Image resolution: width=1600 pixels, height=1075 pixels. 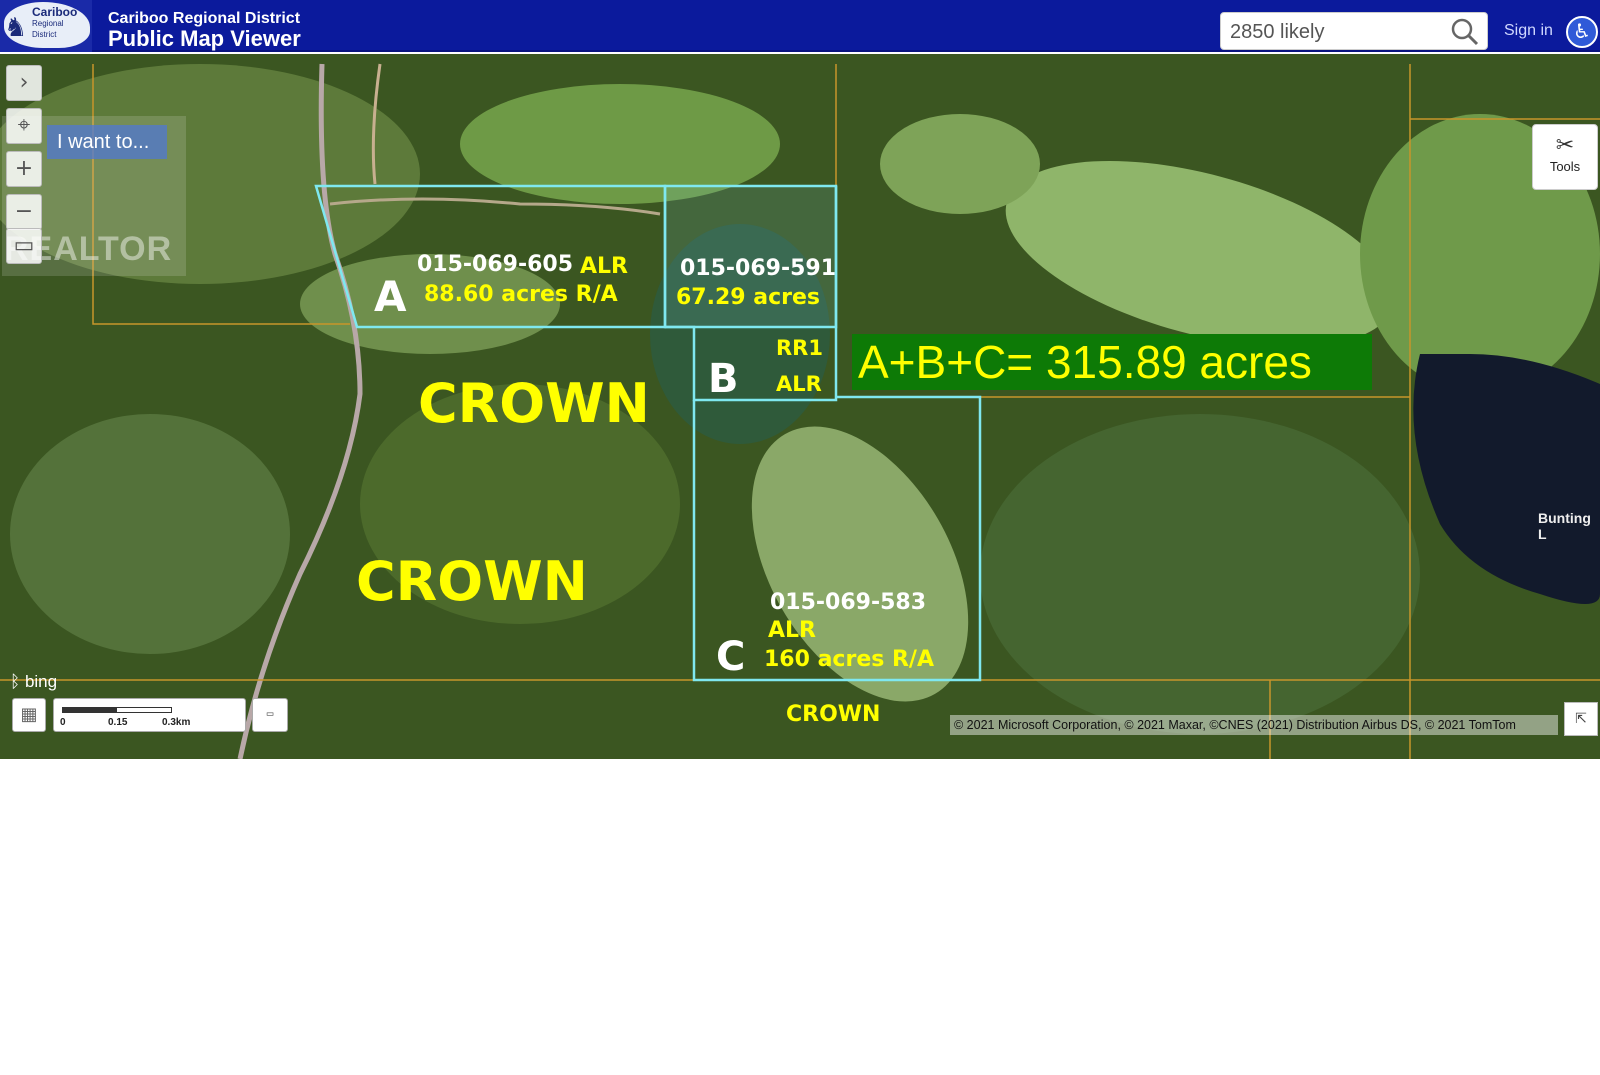 I want to click on parcel-a-letter: A, so click(x=390, y=296).